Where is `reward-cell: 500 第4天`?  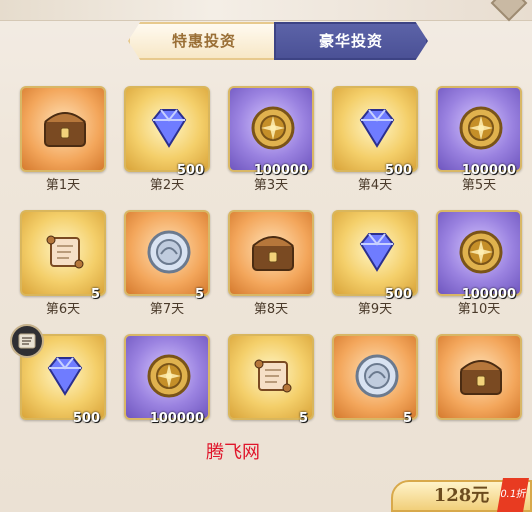 reward-cell: 500 第4天 is located at coordinates (375, 139).